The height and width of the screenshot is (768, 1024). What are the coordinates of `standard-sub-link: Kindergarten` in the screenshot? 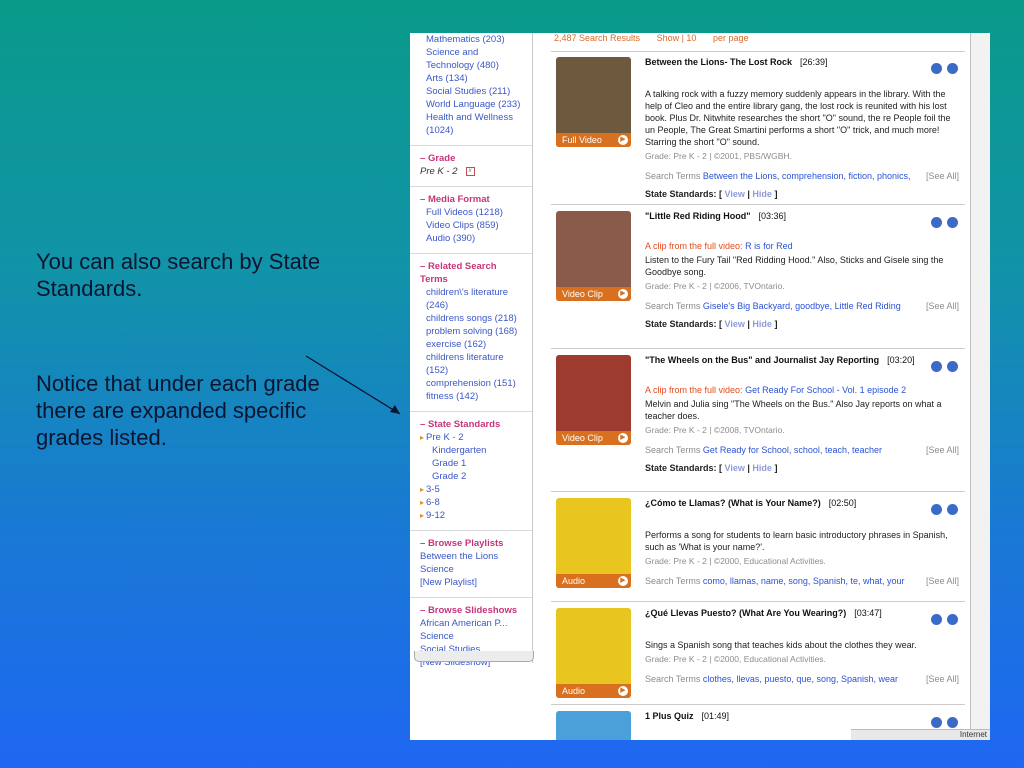 It's located at (473, 450).